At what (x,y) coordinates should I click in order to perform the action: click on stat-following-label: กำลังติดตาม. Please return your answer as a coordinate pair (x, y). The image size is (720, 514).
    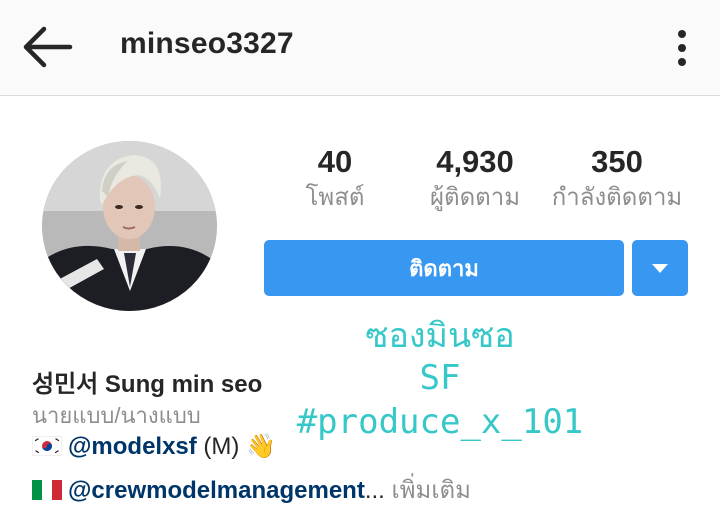
    Looking at the image, I should click on (617, 197).